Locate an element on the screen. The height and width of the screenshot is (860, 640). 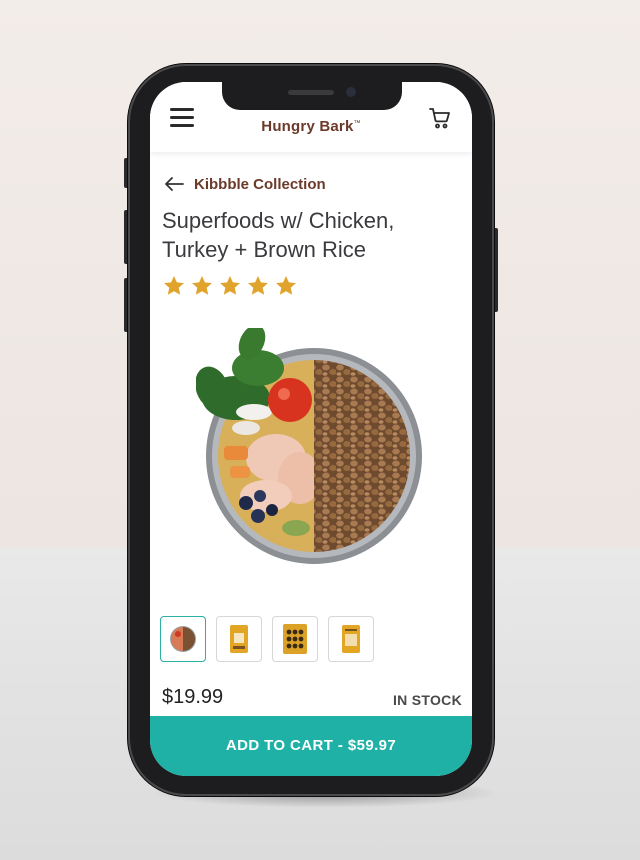
thumbnail-strip is located at coordinates (267, 639).